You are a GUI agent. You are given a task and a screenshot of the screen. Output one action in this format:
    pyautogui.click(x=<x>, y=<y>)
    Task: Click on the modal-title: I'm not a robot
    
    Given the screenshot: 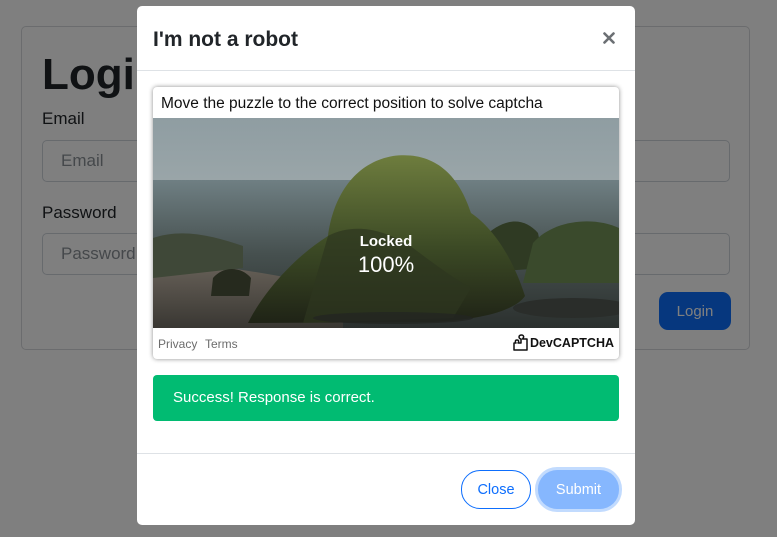 What is the action you would take?
    pyautogui.click(x=225, y=39)
    